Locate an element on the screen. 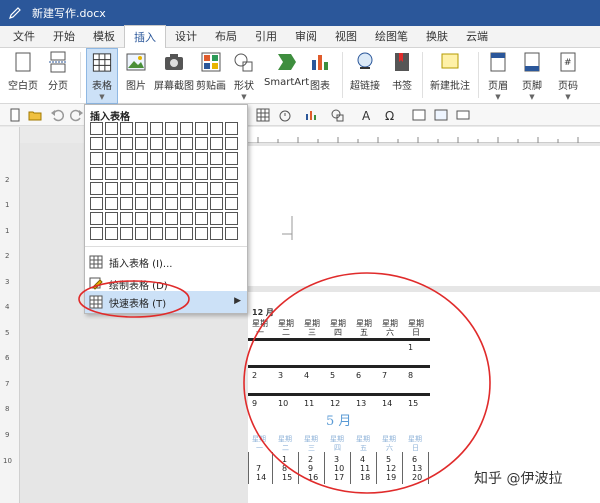 The height and width of the screenshot is (503, 600). tab-1: 开始 is located at coordinates (64, 36).